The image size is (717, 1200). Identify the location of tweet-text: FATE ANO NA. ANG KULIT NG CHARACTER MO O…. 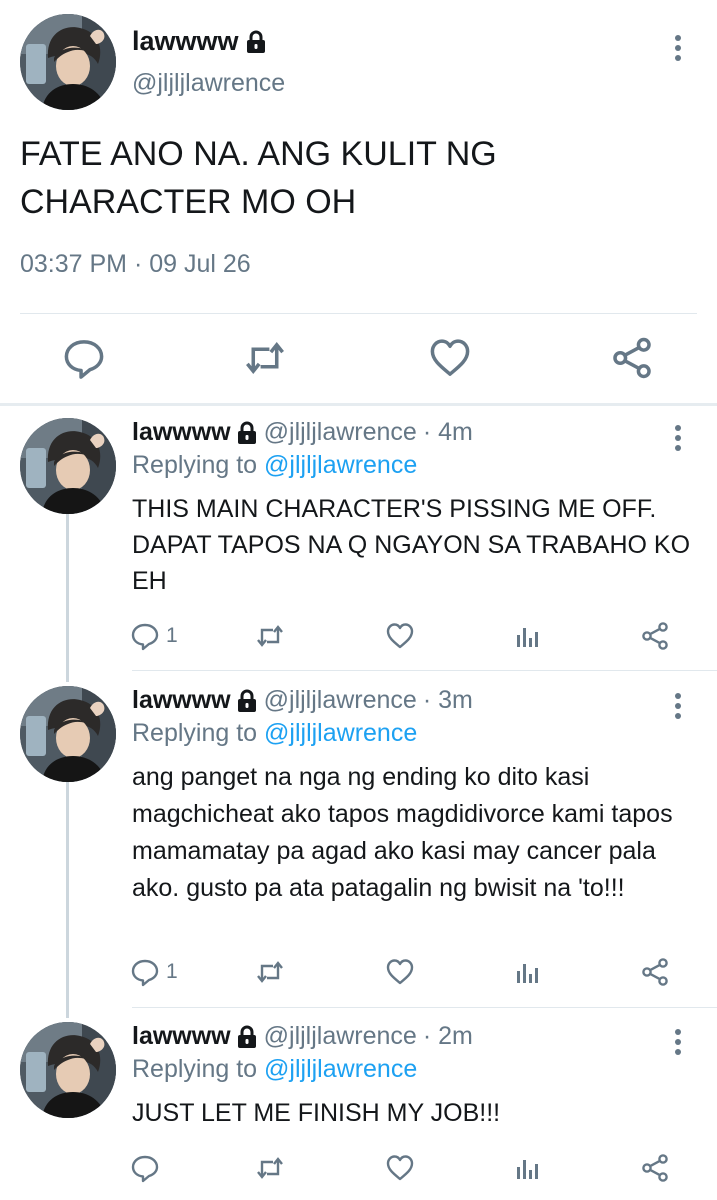
(258, 178).